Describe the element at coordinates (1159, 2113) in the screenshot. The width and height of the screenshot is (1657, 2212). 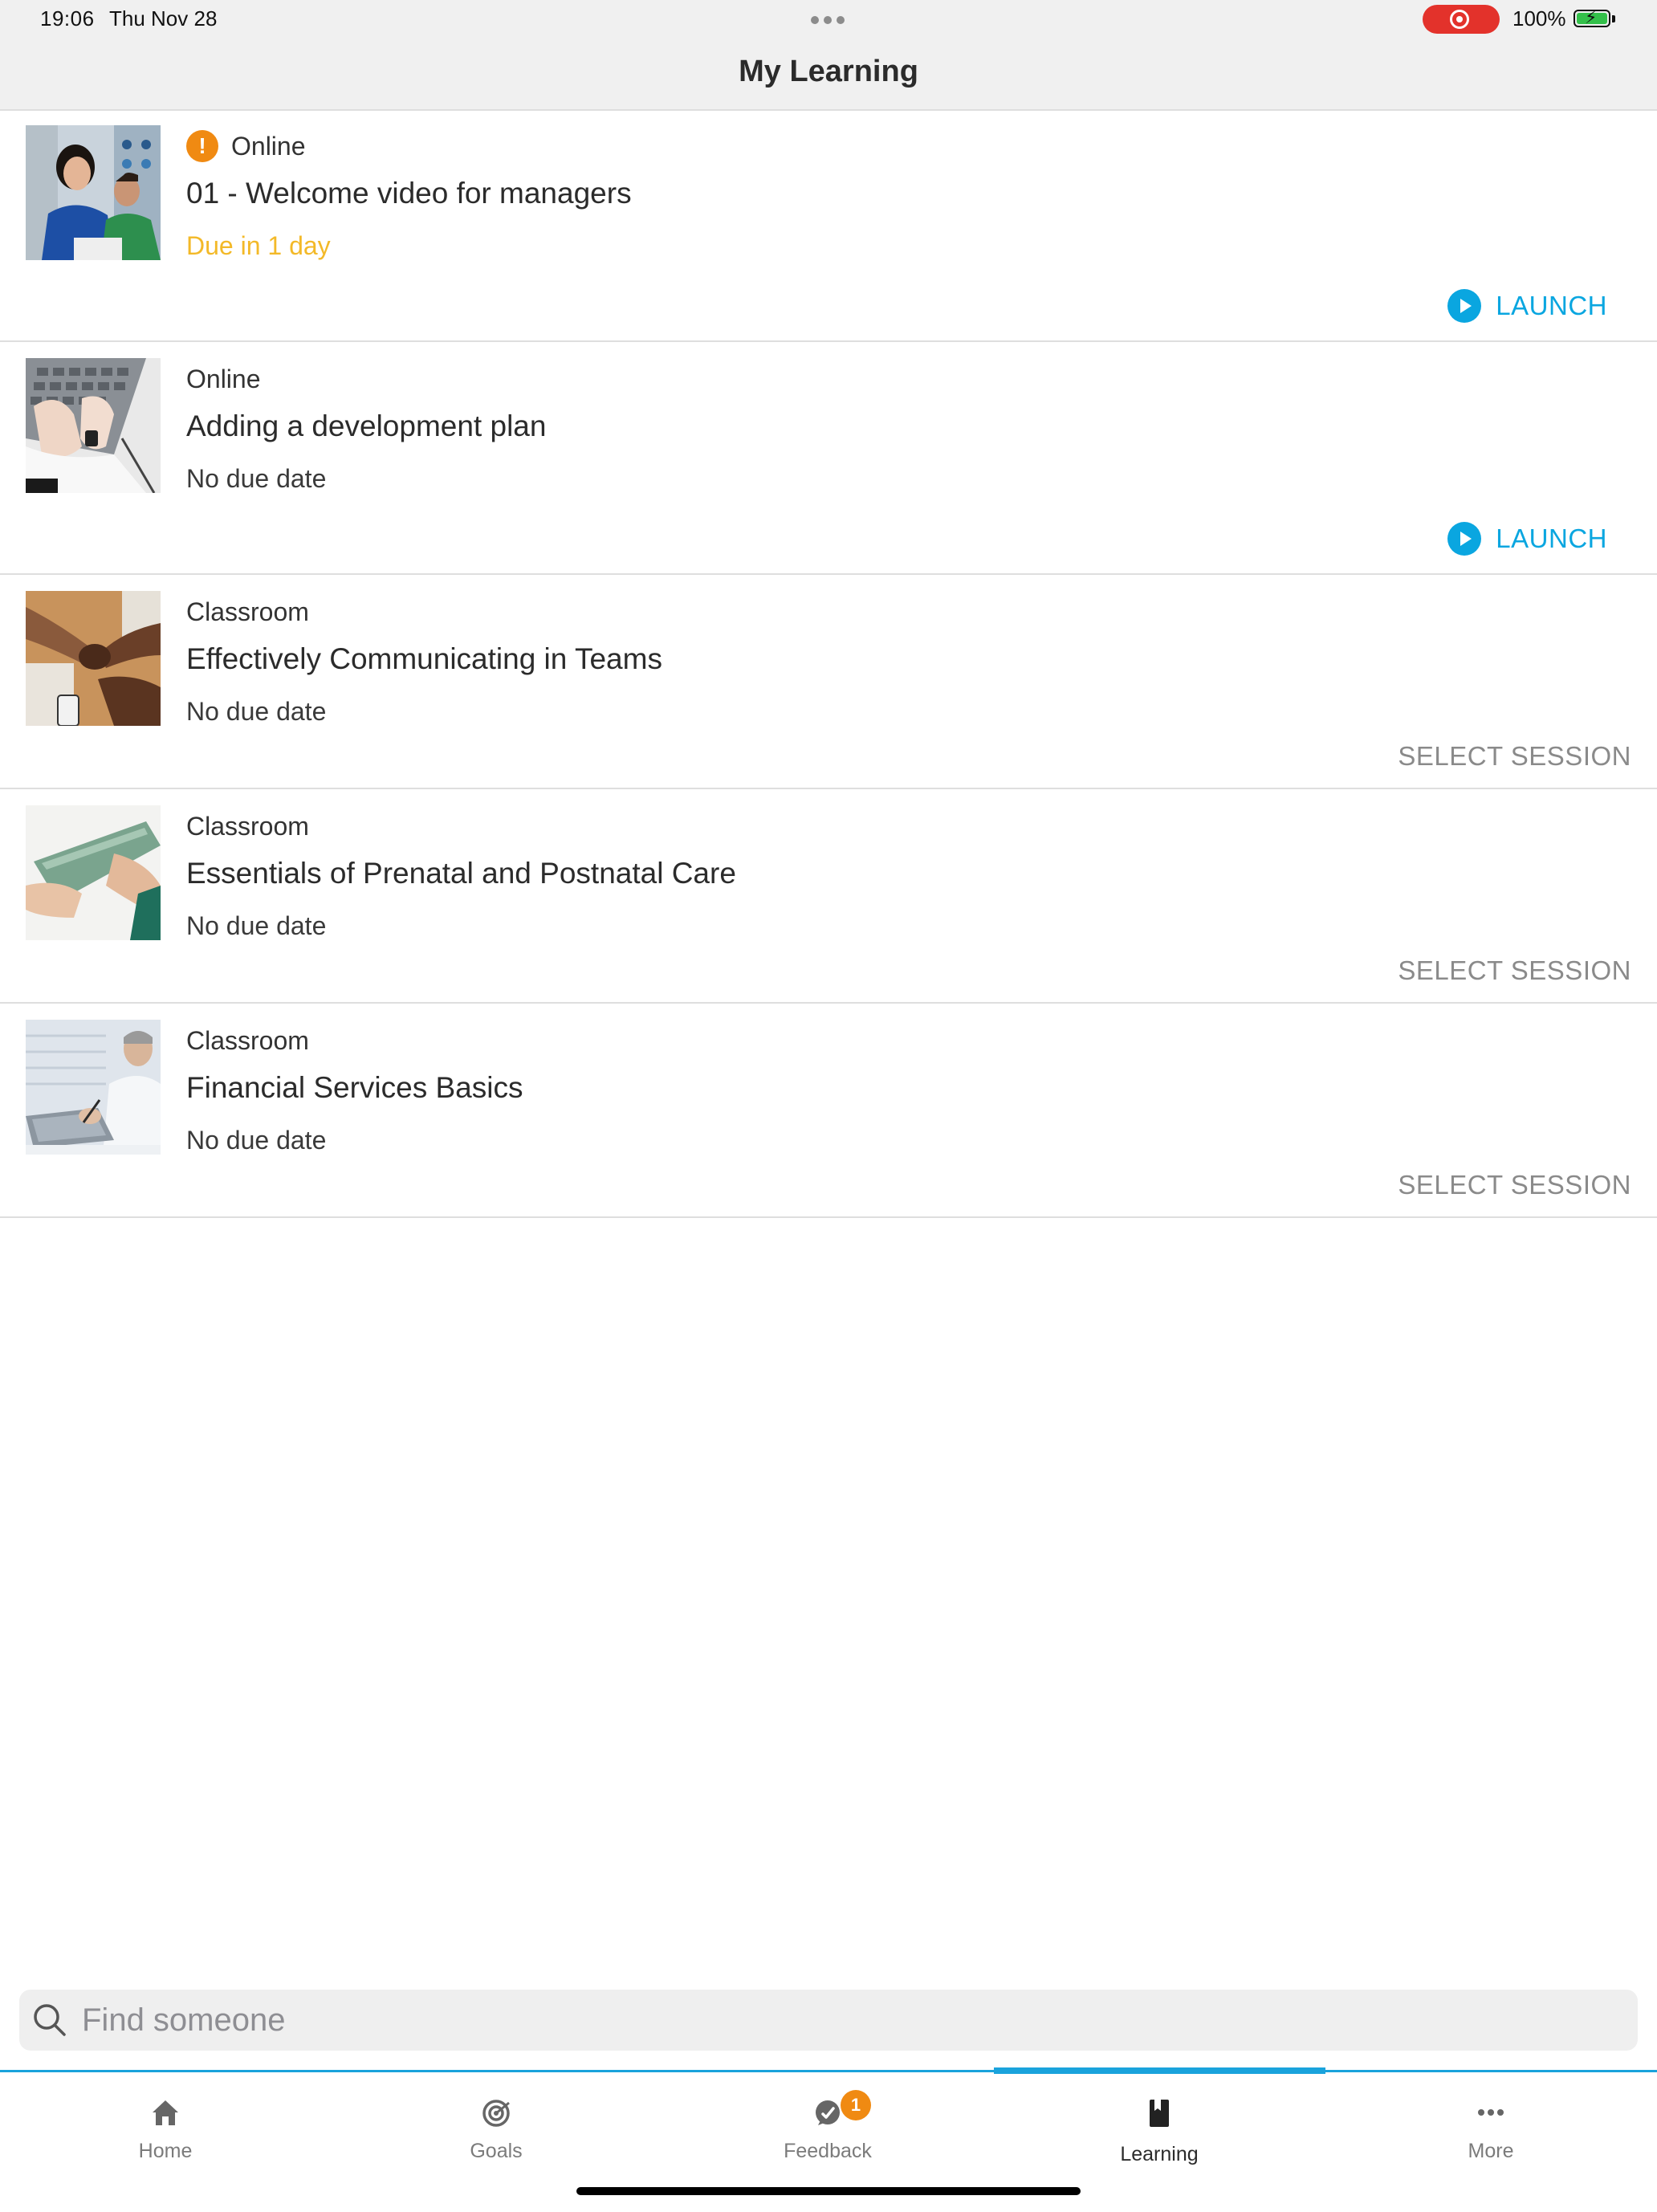
I see `book-icon` at that location.